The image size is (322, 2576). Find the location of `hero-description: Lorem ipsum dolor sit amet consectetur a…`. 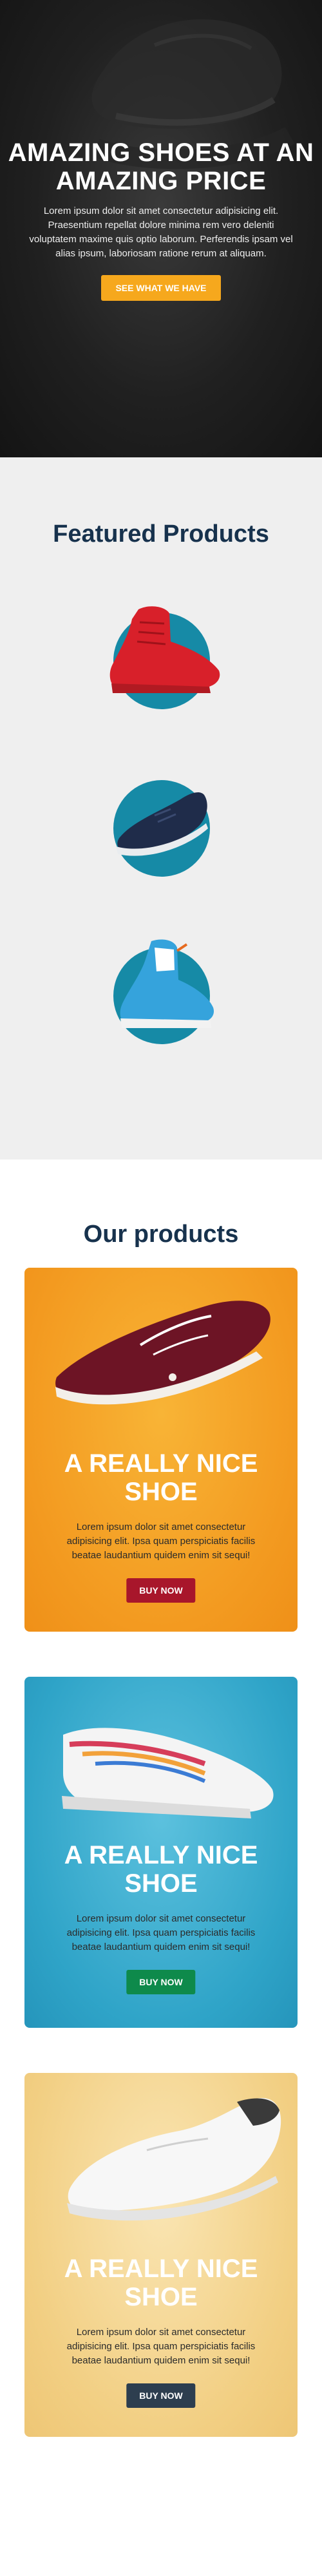

hero-description: Lorem ipsum dolor sit amet consectetur a… is located at coordinates (161, 232).